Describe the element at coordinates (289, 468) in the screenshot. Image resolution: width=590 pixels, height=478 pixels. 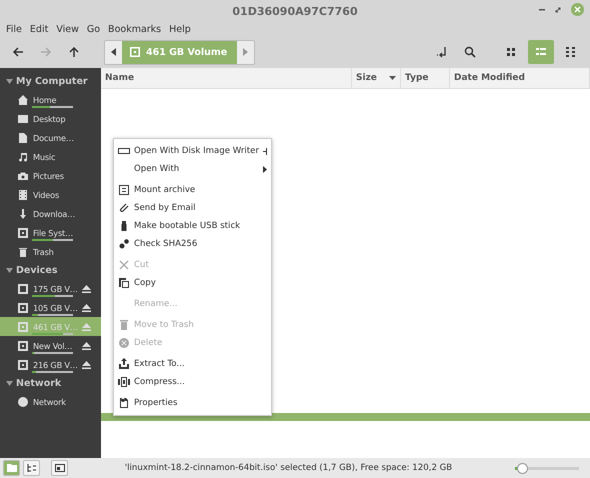
I see `status-text: 'linuxmint-18.2-cinnamon-64bit.iso' selected (1,7 GB), Free space: 120,2 GB` at that location.